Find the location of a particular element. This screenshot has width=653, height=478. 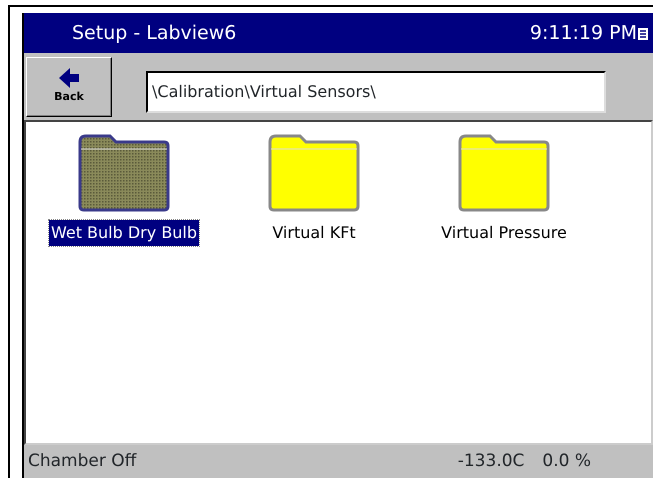

back-arrow-icon is located at coordinates (69, 78).